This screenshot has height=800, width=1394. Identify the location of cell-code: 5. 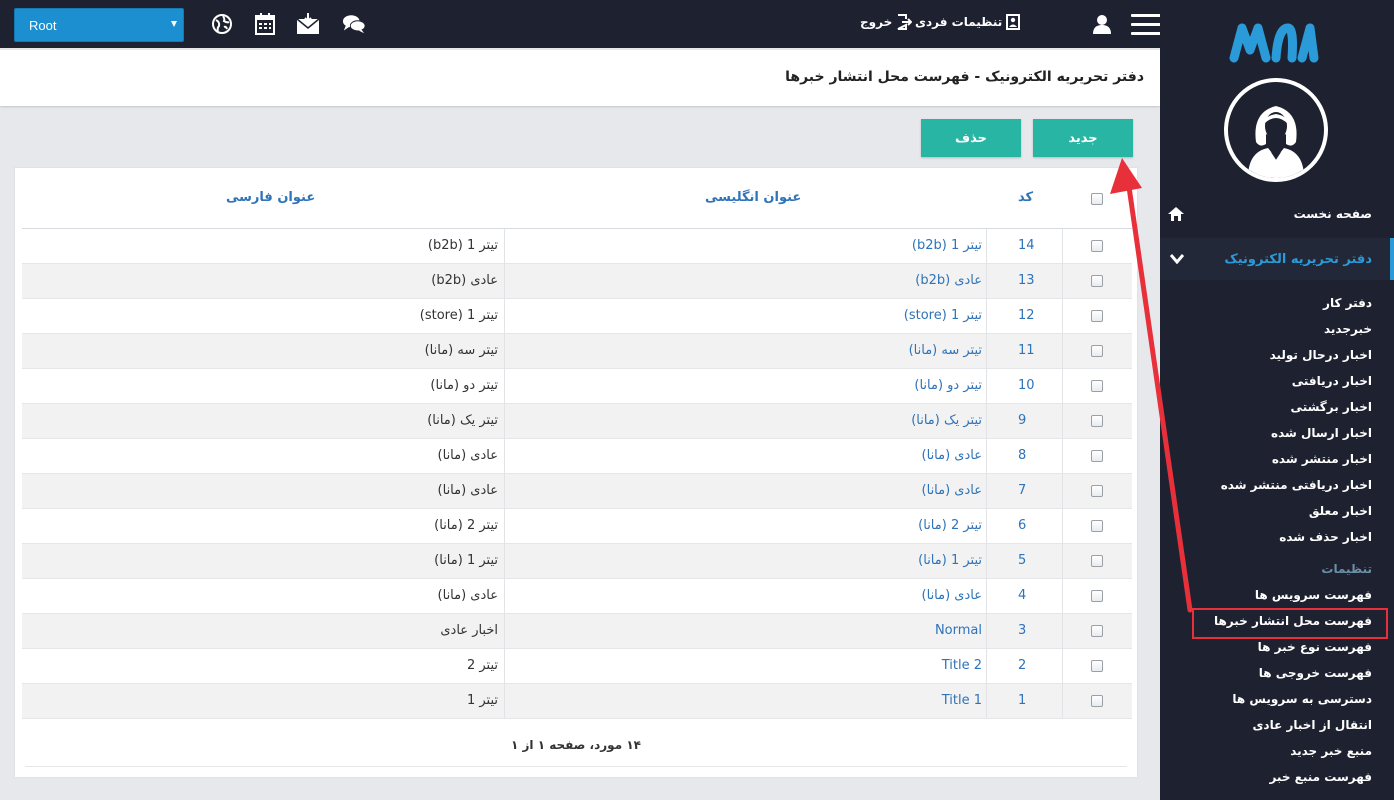
(1022, 560).